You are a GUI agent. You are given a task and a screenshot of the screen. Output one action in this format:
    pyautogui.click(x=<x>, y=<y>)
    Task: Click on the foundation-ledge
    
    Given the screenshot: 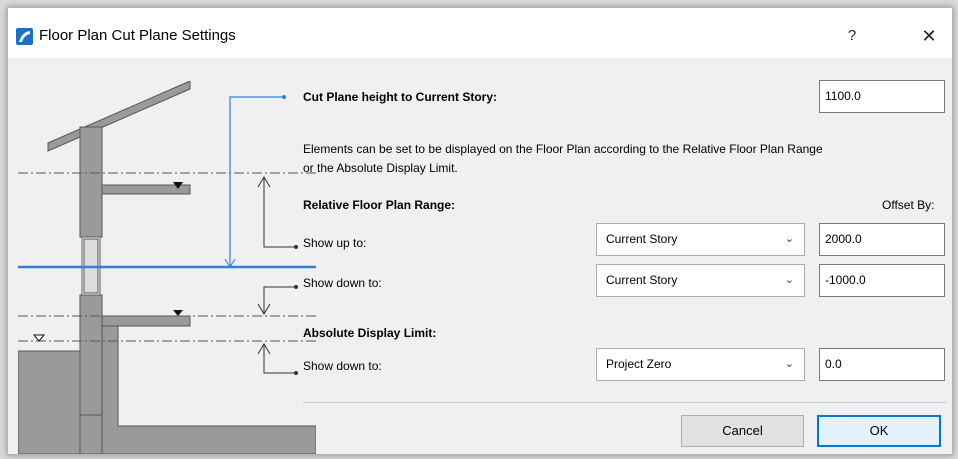 What is the action you would take?
    pyautogui.click(x=91, y=434)
    